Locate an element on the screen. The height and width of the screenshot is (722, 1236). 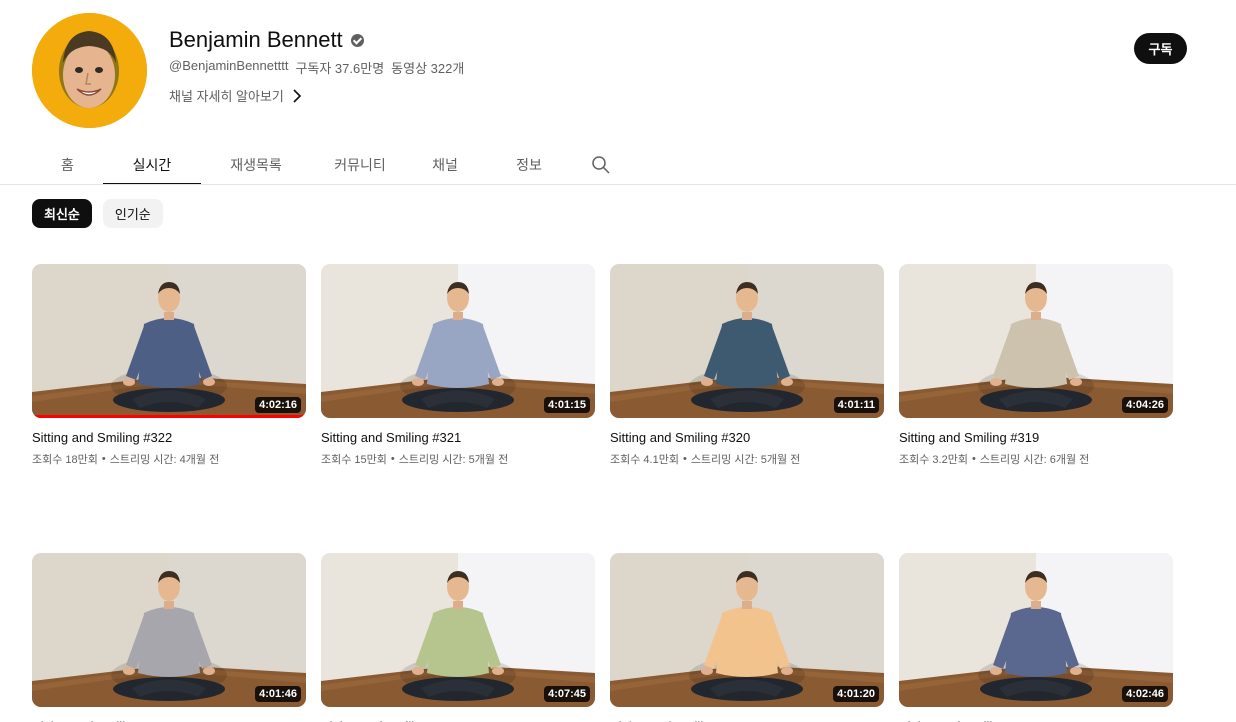
channel-handle: @BenjaminBennetttt is located at coordinates (229, 65).